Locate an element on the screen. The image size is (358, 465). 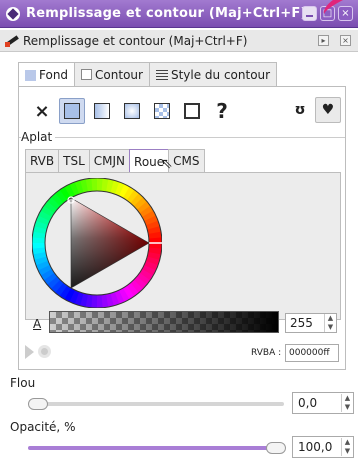
color-managed-icons is located at coordinates (38, 352).